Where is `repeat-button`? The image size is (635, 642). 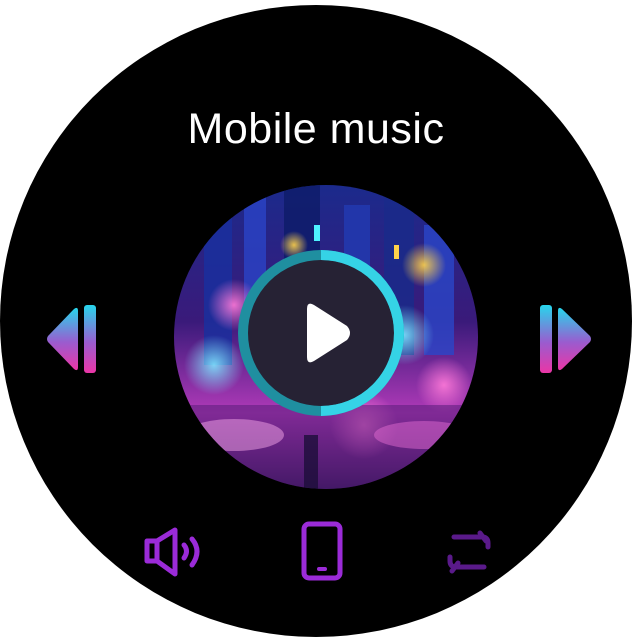 repeat-button is located at coordinates (469, 552).